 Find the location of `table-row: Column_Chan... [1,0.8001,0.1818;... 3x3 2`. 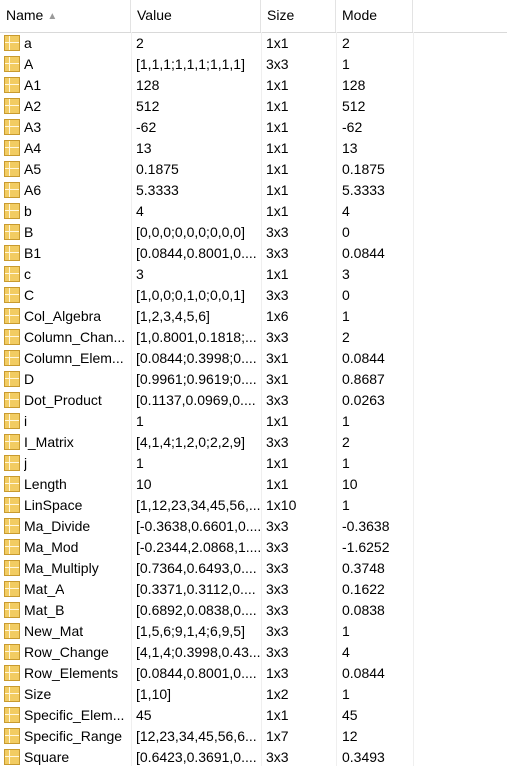

table-row: Column_Chan... [1,0.8001,0.1818;... 3x3 2 is located at coordinates (253, 337).